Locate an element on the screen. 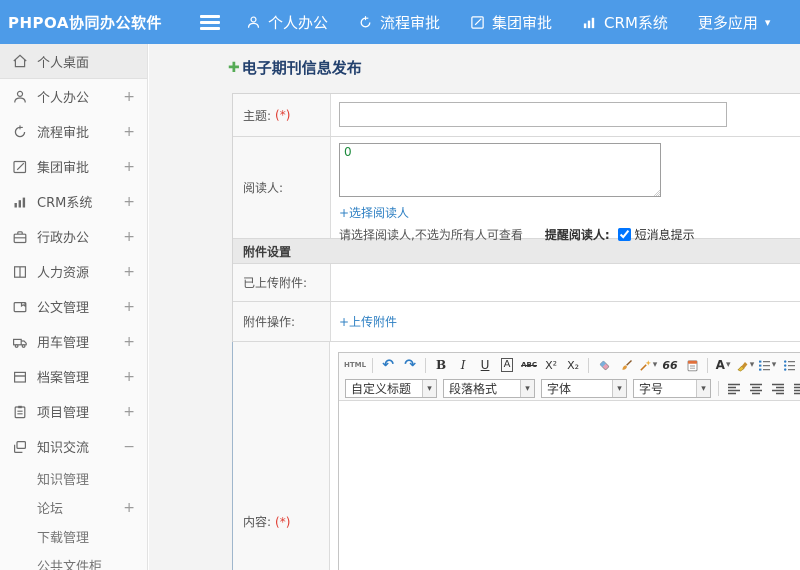 The width and height of the screenshot is (800, 570). subject-input is located at coordinates (533, 114).